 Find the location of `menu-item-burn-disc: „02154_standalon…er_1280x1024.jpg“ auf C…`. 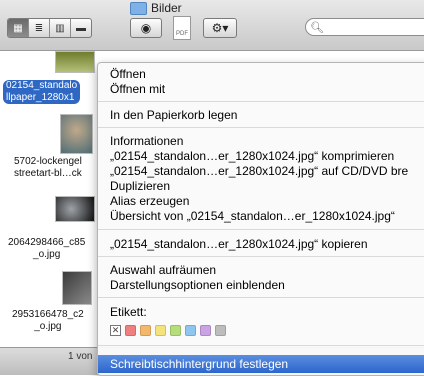

menu-item-burn-disc: „02154_standalon…er_1280x1024.jpg“ auf C… is located at coordinates (259, 171).